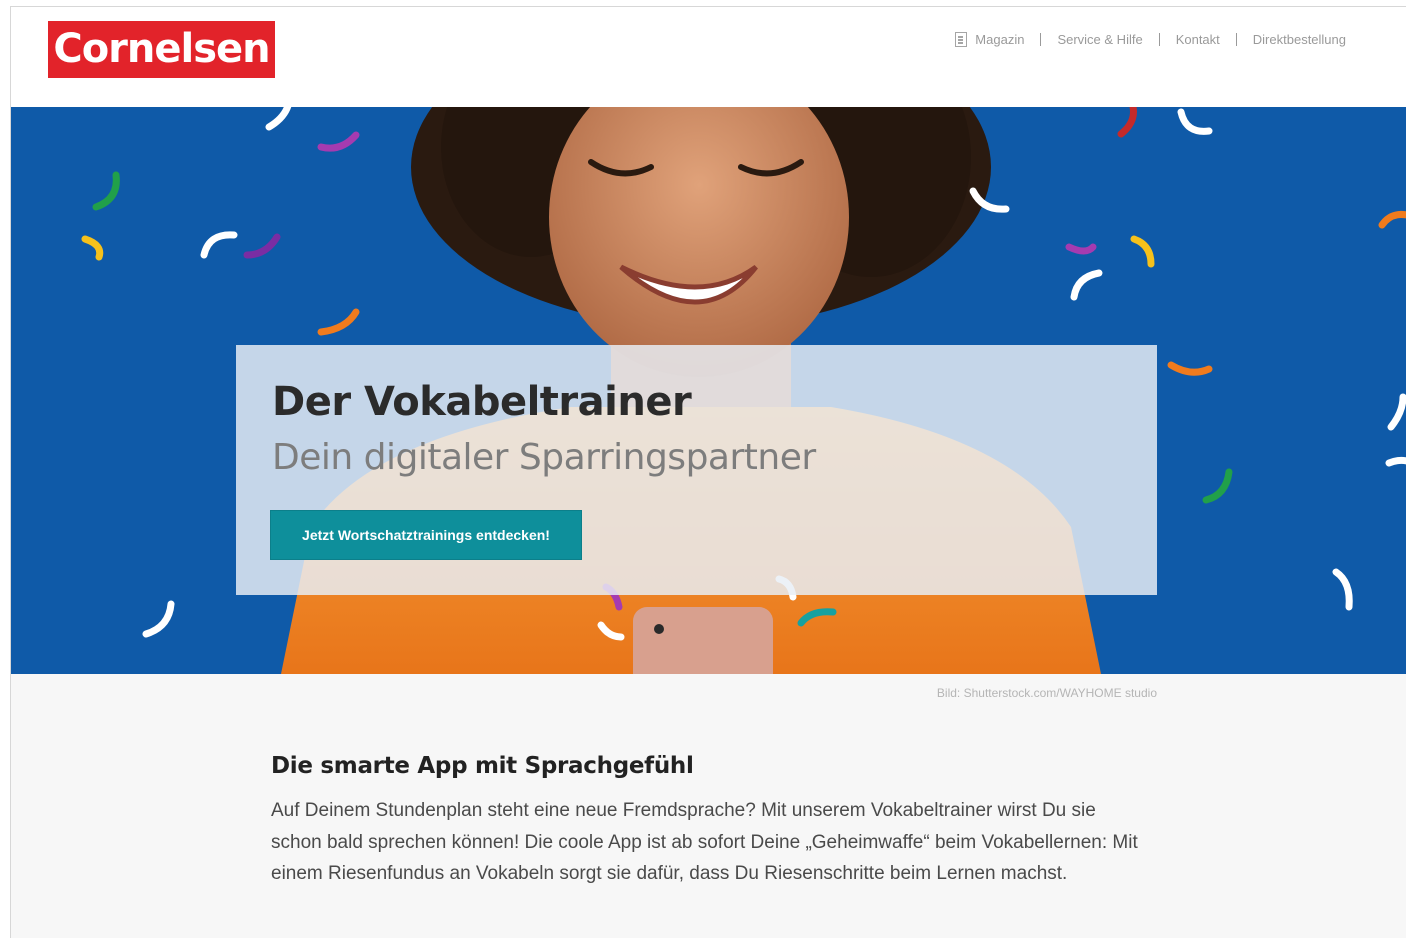 The image size is (1406, 938). Describe the element at coordinates (1099, 39) in the screenshot. I see `nav-link-service-hilfe: Service & Hilfe` at that location.